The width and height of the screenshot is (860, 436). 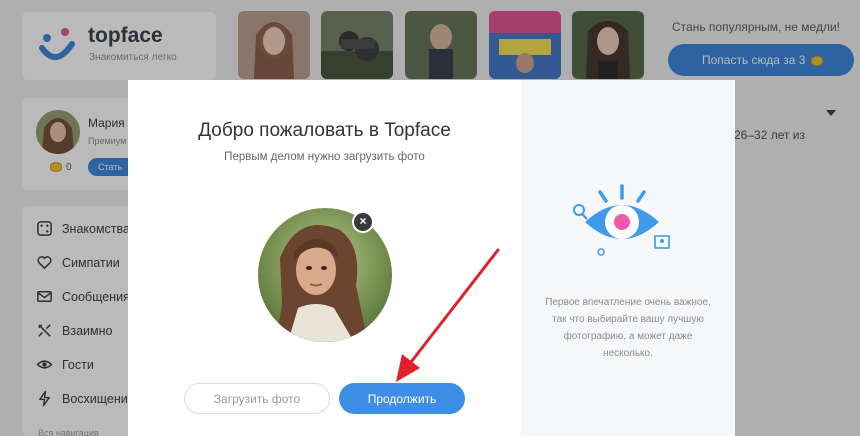 What do you see at coordinates (402, 398) in the screenshot?
I see `continue-button: Продолжить` at bounding box center [402, 398].